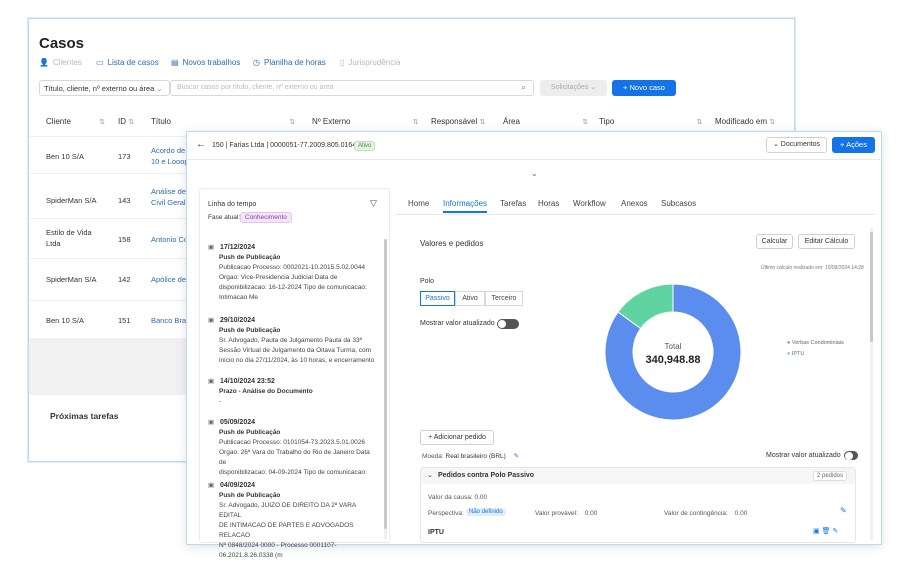  I want to click on nav-jurisprudencia: ▯ Jurisprudência, so click(370, 62).